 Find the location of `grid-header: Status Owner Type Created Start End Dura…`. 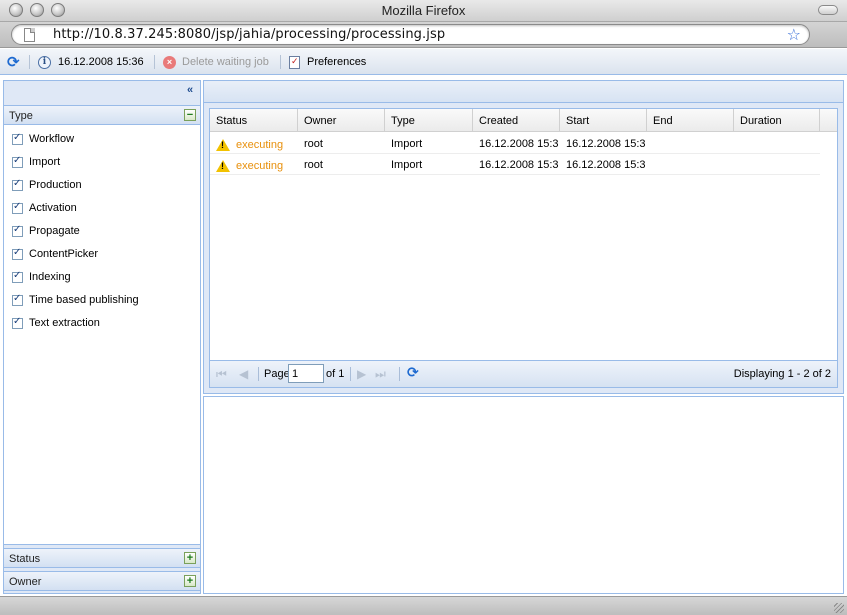

grid-header: Status Owner Type Created Start End Dura… is located at coordinates (523, 120).